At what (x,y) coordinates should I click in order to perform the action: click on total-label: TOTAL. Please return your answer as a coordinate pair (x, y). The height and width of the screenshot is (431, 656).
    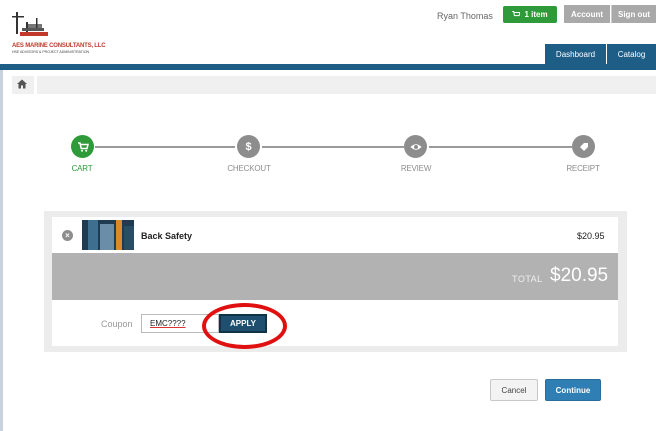
    Looking at the image, I should click on (527, 279).